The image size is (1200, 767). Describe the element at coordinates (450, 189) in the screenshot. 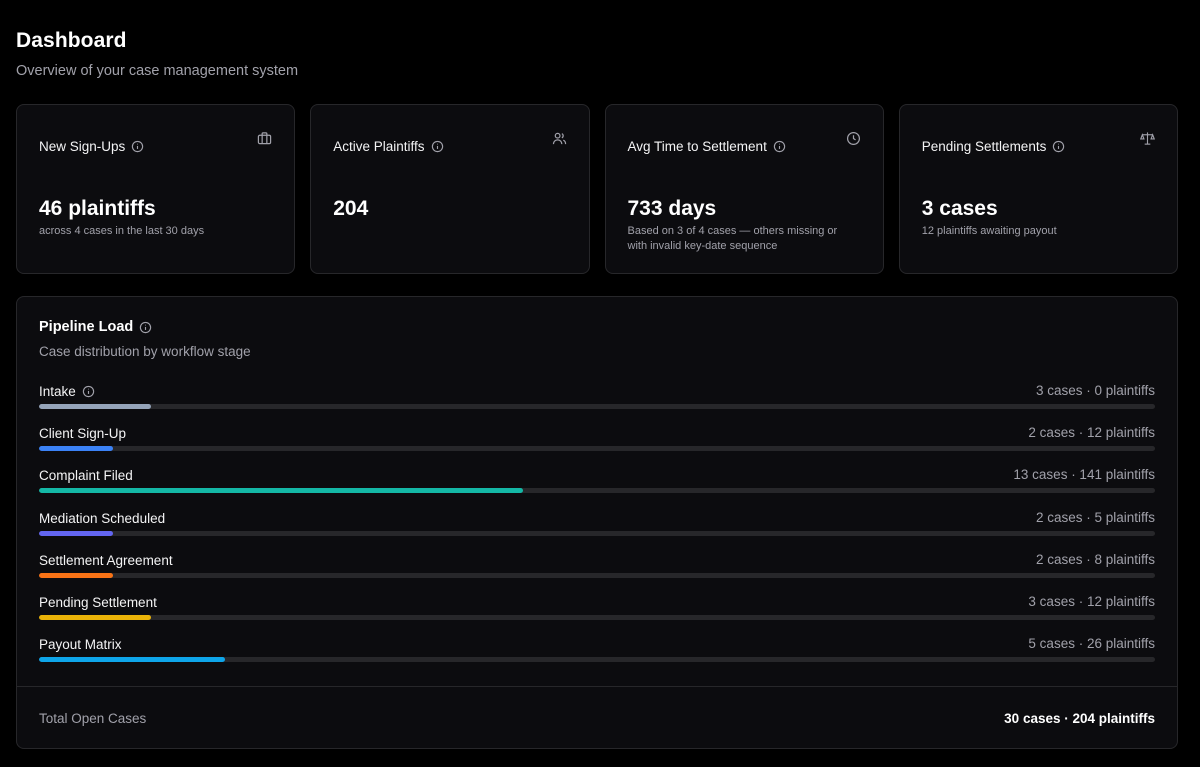

I see `card-active-plaintiffs: Active Plaintiffs 204` at that location.